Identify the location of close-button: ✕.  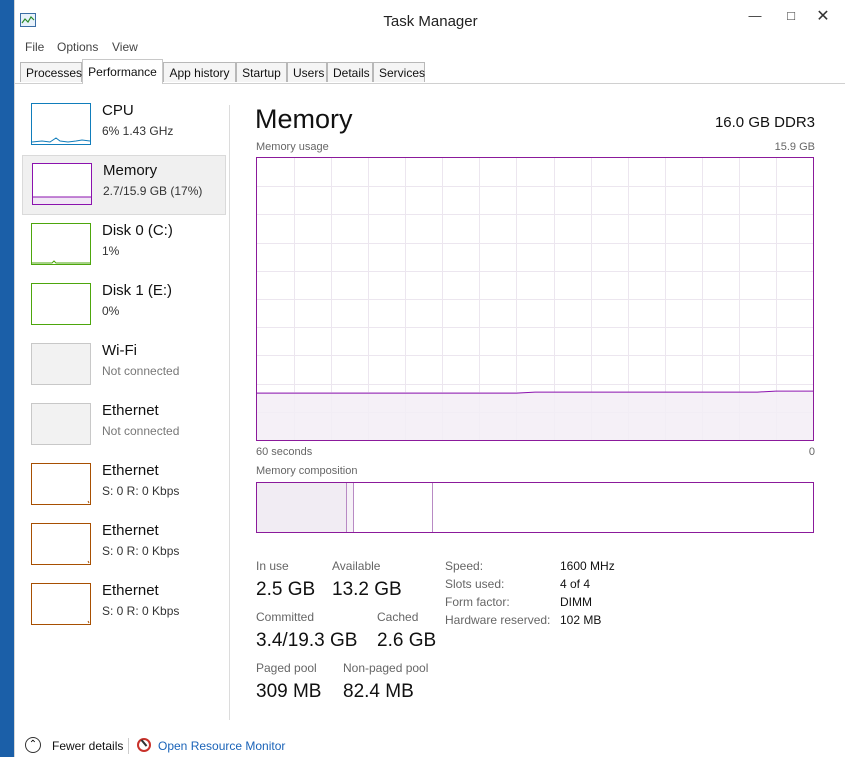
(823, 16).